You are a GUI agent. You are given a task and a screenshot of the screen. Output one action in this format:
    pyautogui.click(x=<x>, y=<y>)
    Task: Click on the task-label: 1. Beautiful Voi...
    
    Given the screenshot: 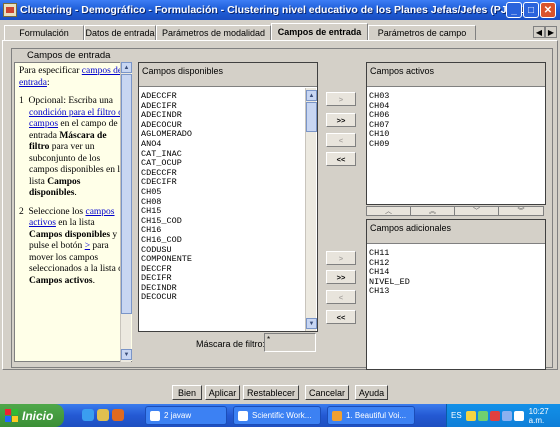 What is the action you would take?
    pyautogui.click(x=376, y=415)
    